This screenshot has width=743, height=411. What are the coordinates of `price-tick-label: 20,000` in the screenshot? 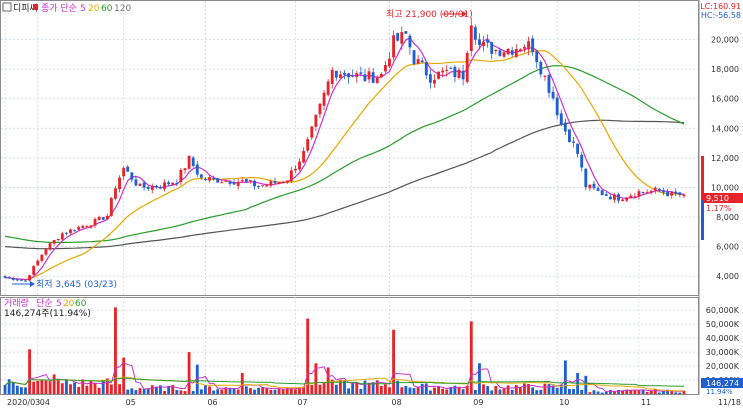 It's located at (725, 40).